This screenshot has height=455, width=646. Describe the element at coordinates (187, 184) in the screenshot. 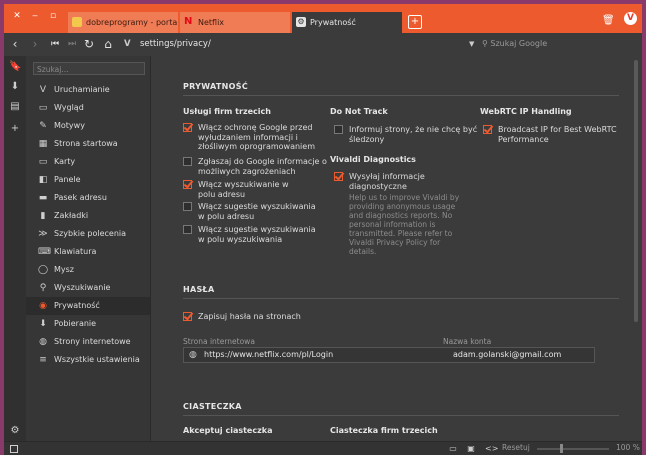

I see `address-search-checkbox` at that location.